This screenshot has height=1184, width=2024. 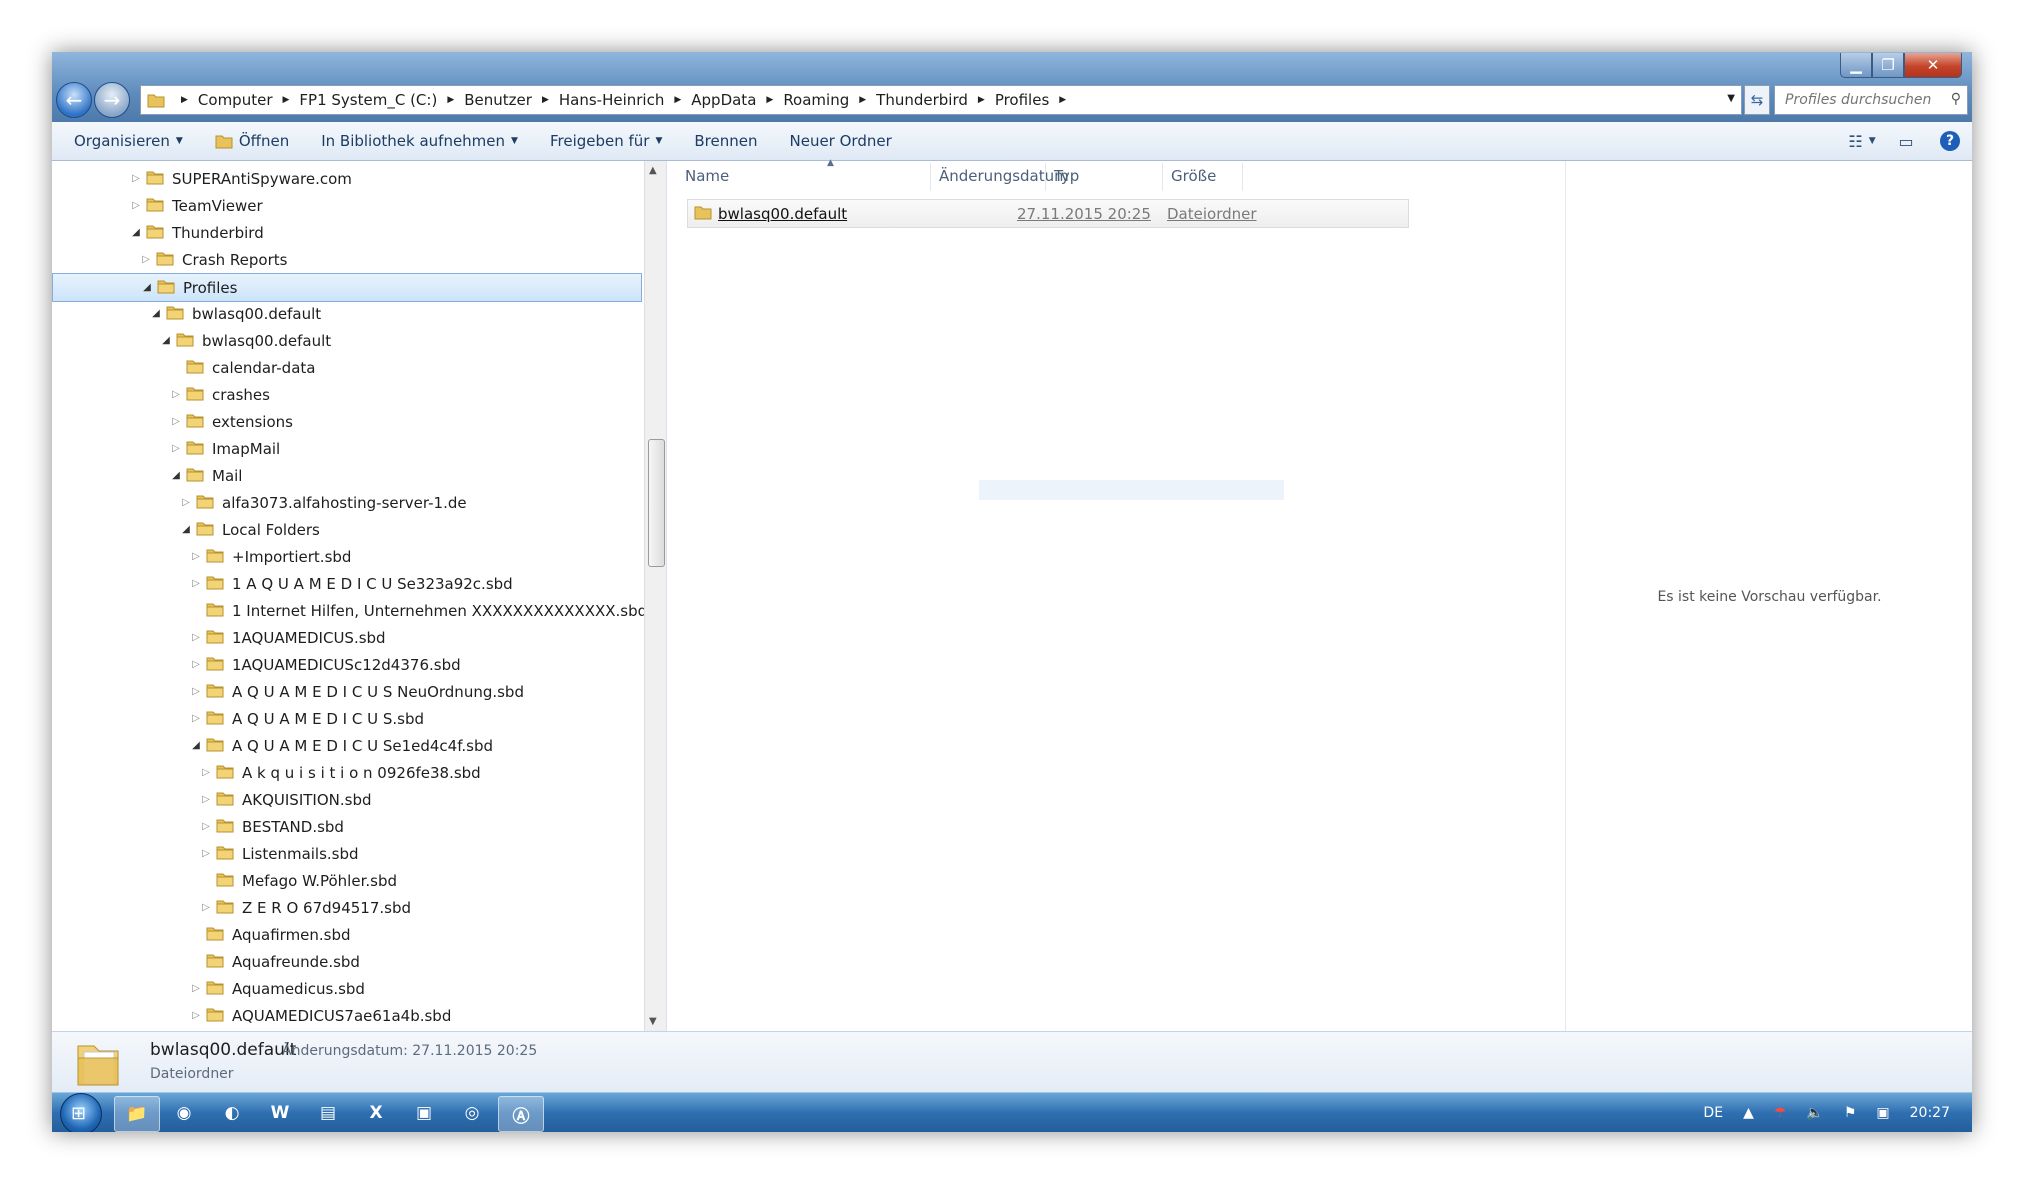 What do you see at coordinates (184, 100) in the screenshot?
I see `breadcrumb-root-arrow: ▶` at bounding box center [184, 100].